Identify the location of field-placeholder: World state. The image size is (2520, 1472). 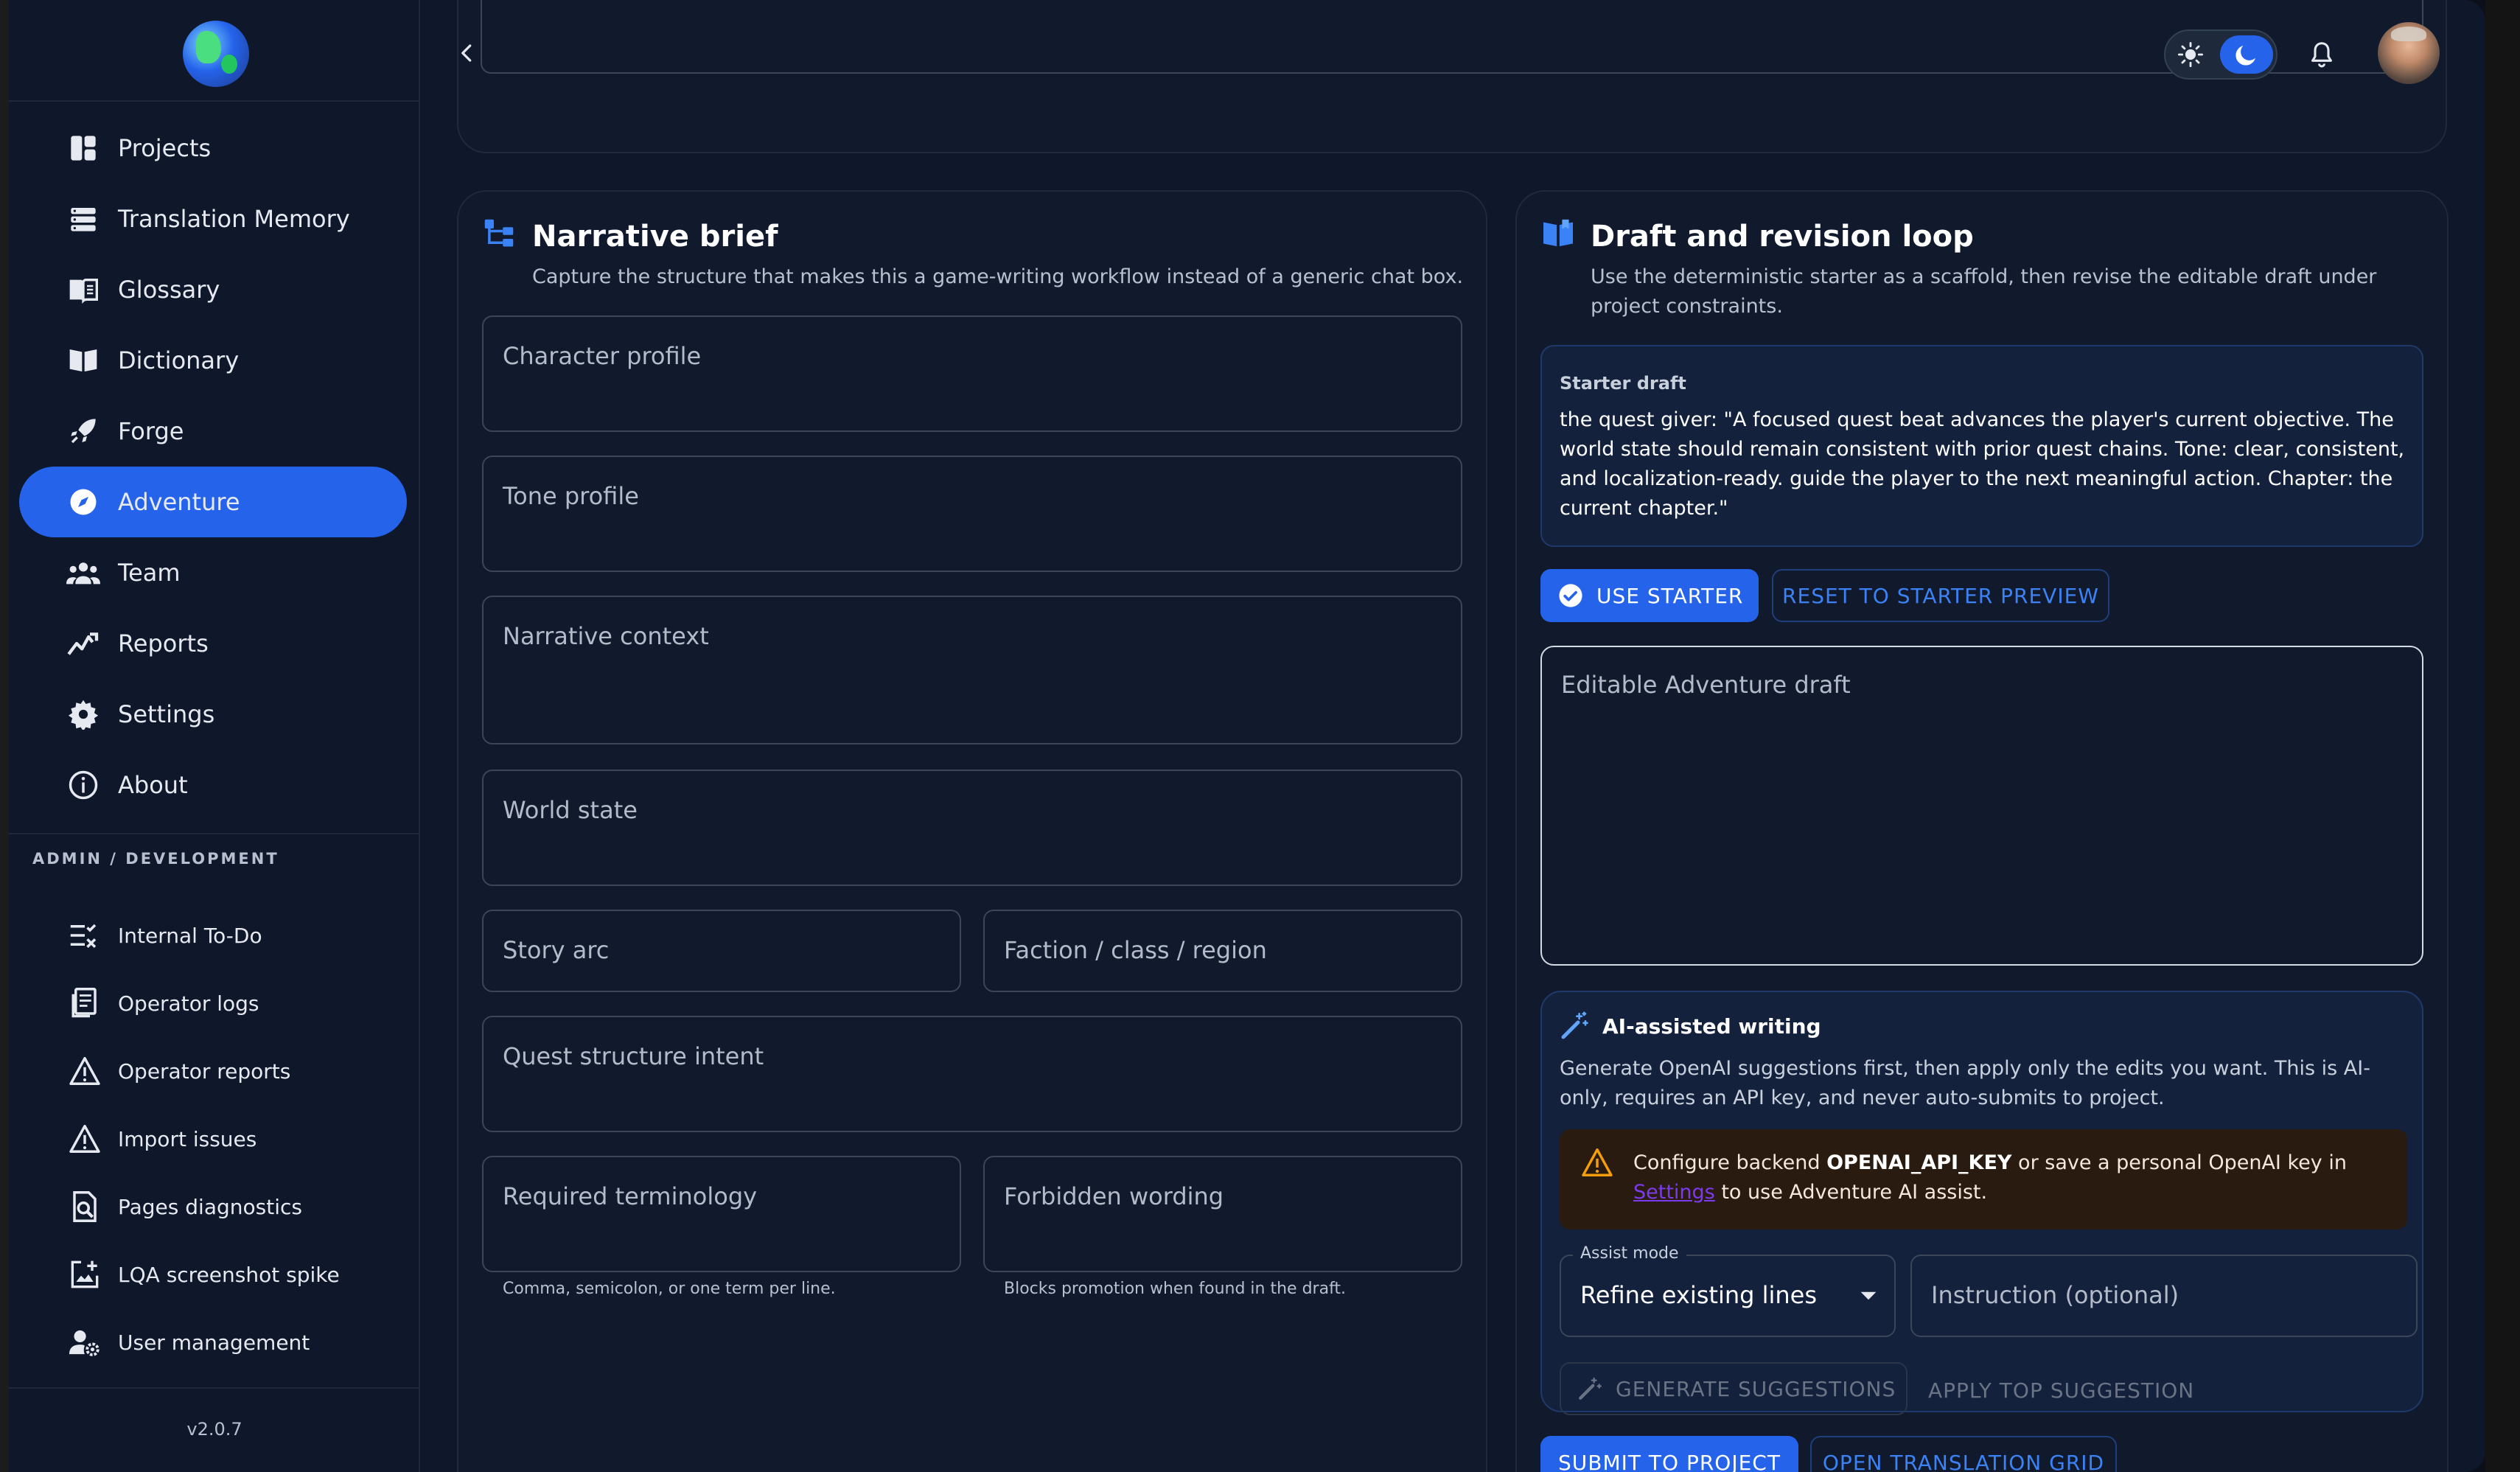
(570, 810).